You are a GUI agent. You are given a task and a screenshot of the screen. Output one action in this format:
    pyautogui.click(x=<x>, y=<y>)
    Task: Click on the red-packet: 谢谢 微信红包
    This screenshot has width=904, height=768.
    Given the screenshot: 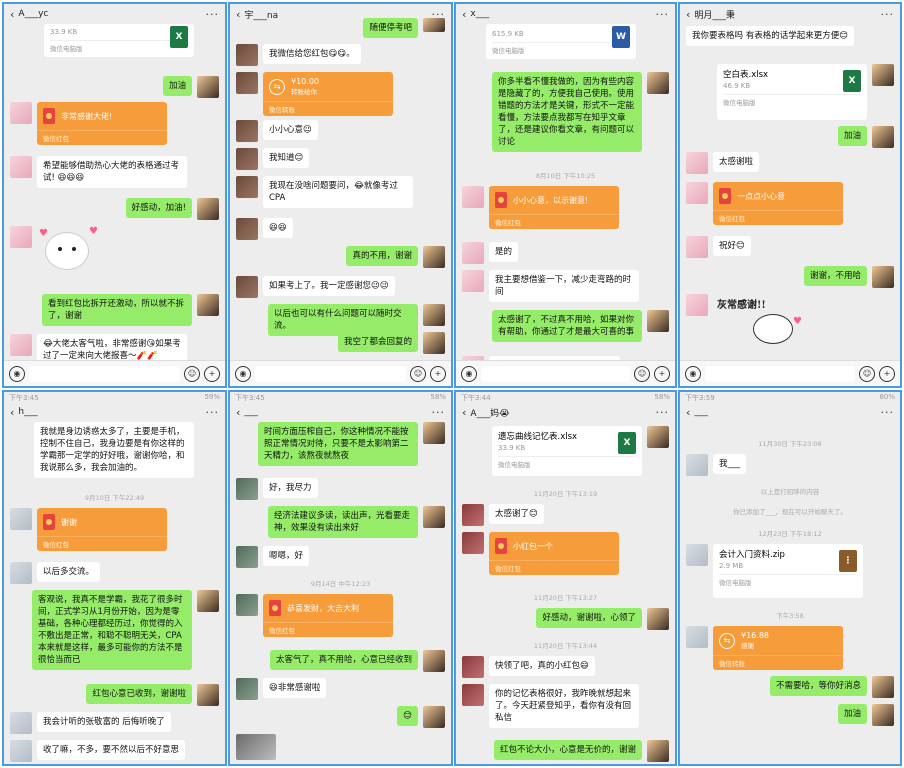 What is the action you would take?
    pyautogui.click(x=102, y=529)
    